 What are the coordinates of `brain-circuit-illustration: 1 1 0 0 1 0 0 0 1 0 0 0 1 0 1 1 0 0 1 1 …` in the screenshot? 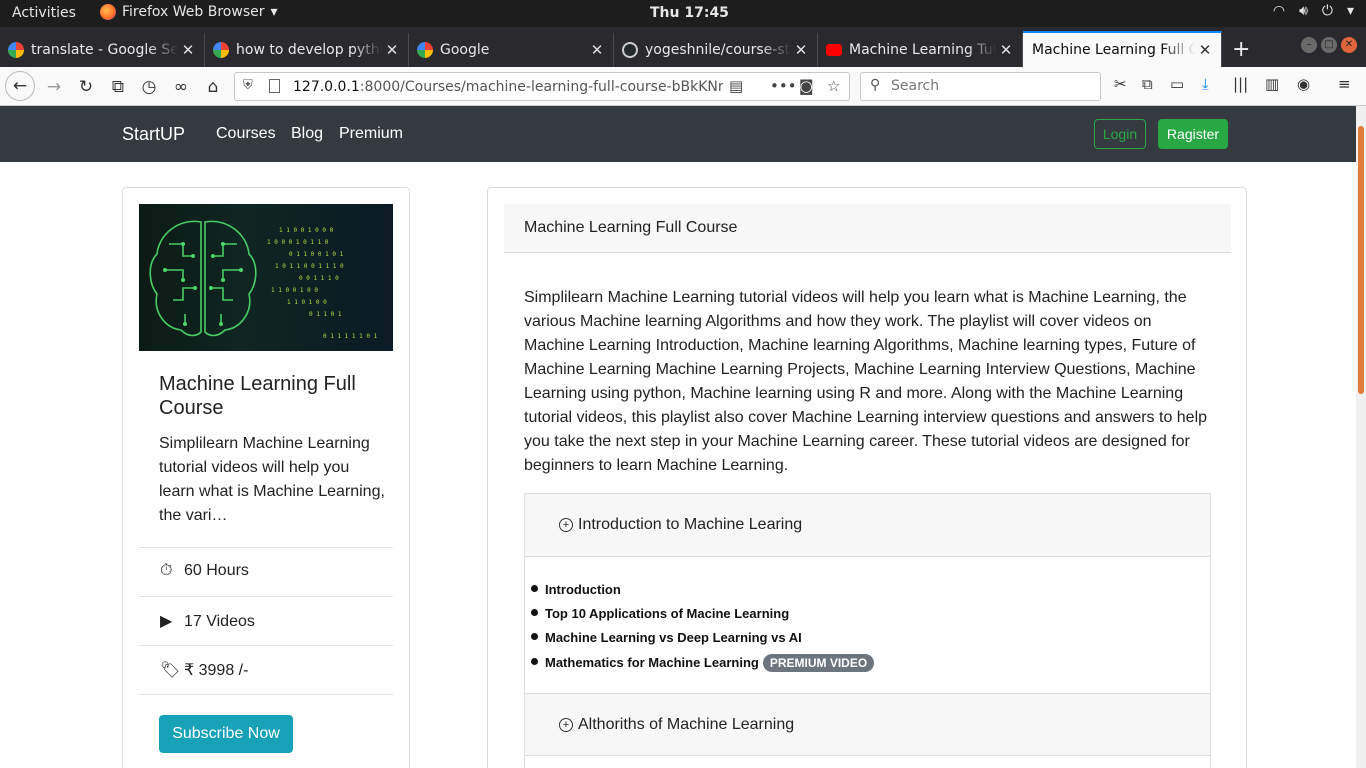 It's located at (263, 280).